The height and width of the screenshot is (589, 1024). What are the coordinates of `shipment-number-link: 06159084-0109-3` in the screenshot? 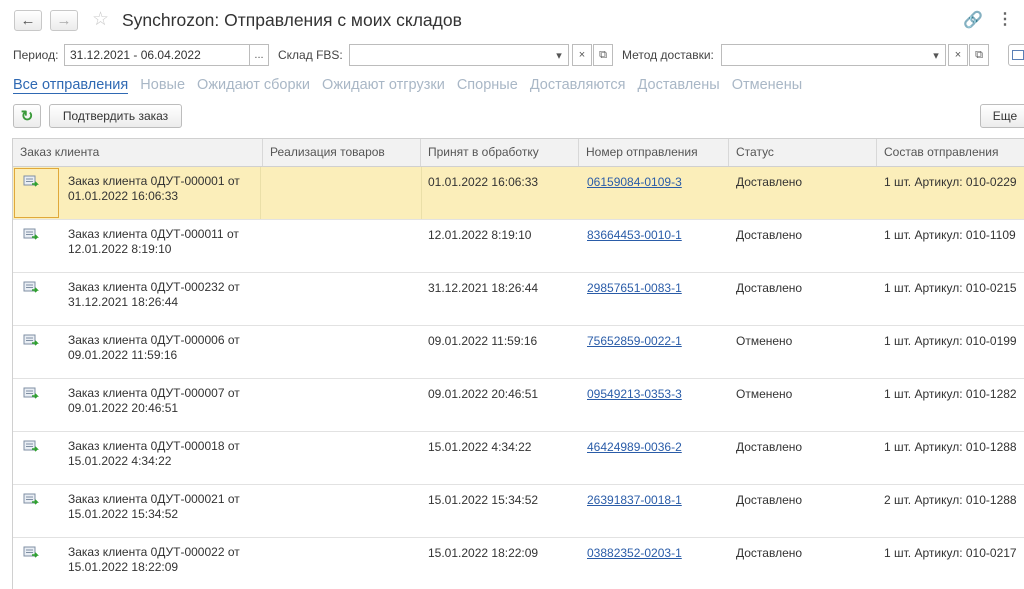 It's located at (634, 182).